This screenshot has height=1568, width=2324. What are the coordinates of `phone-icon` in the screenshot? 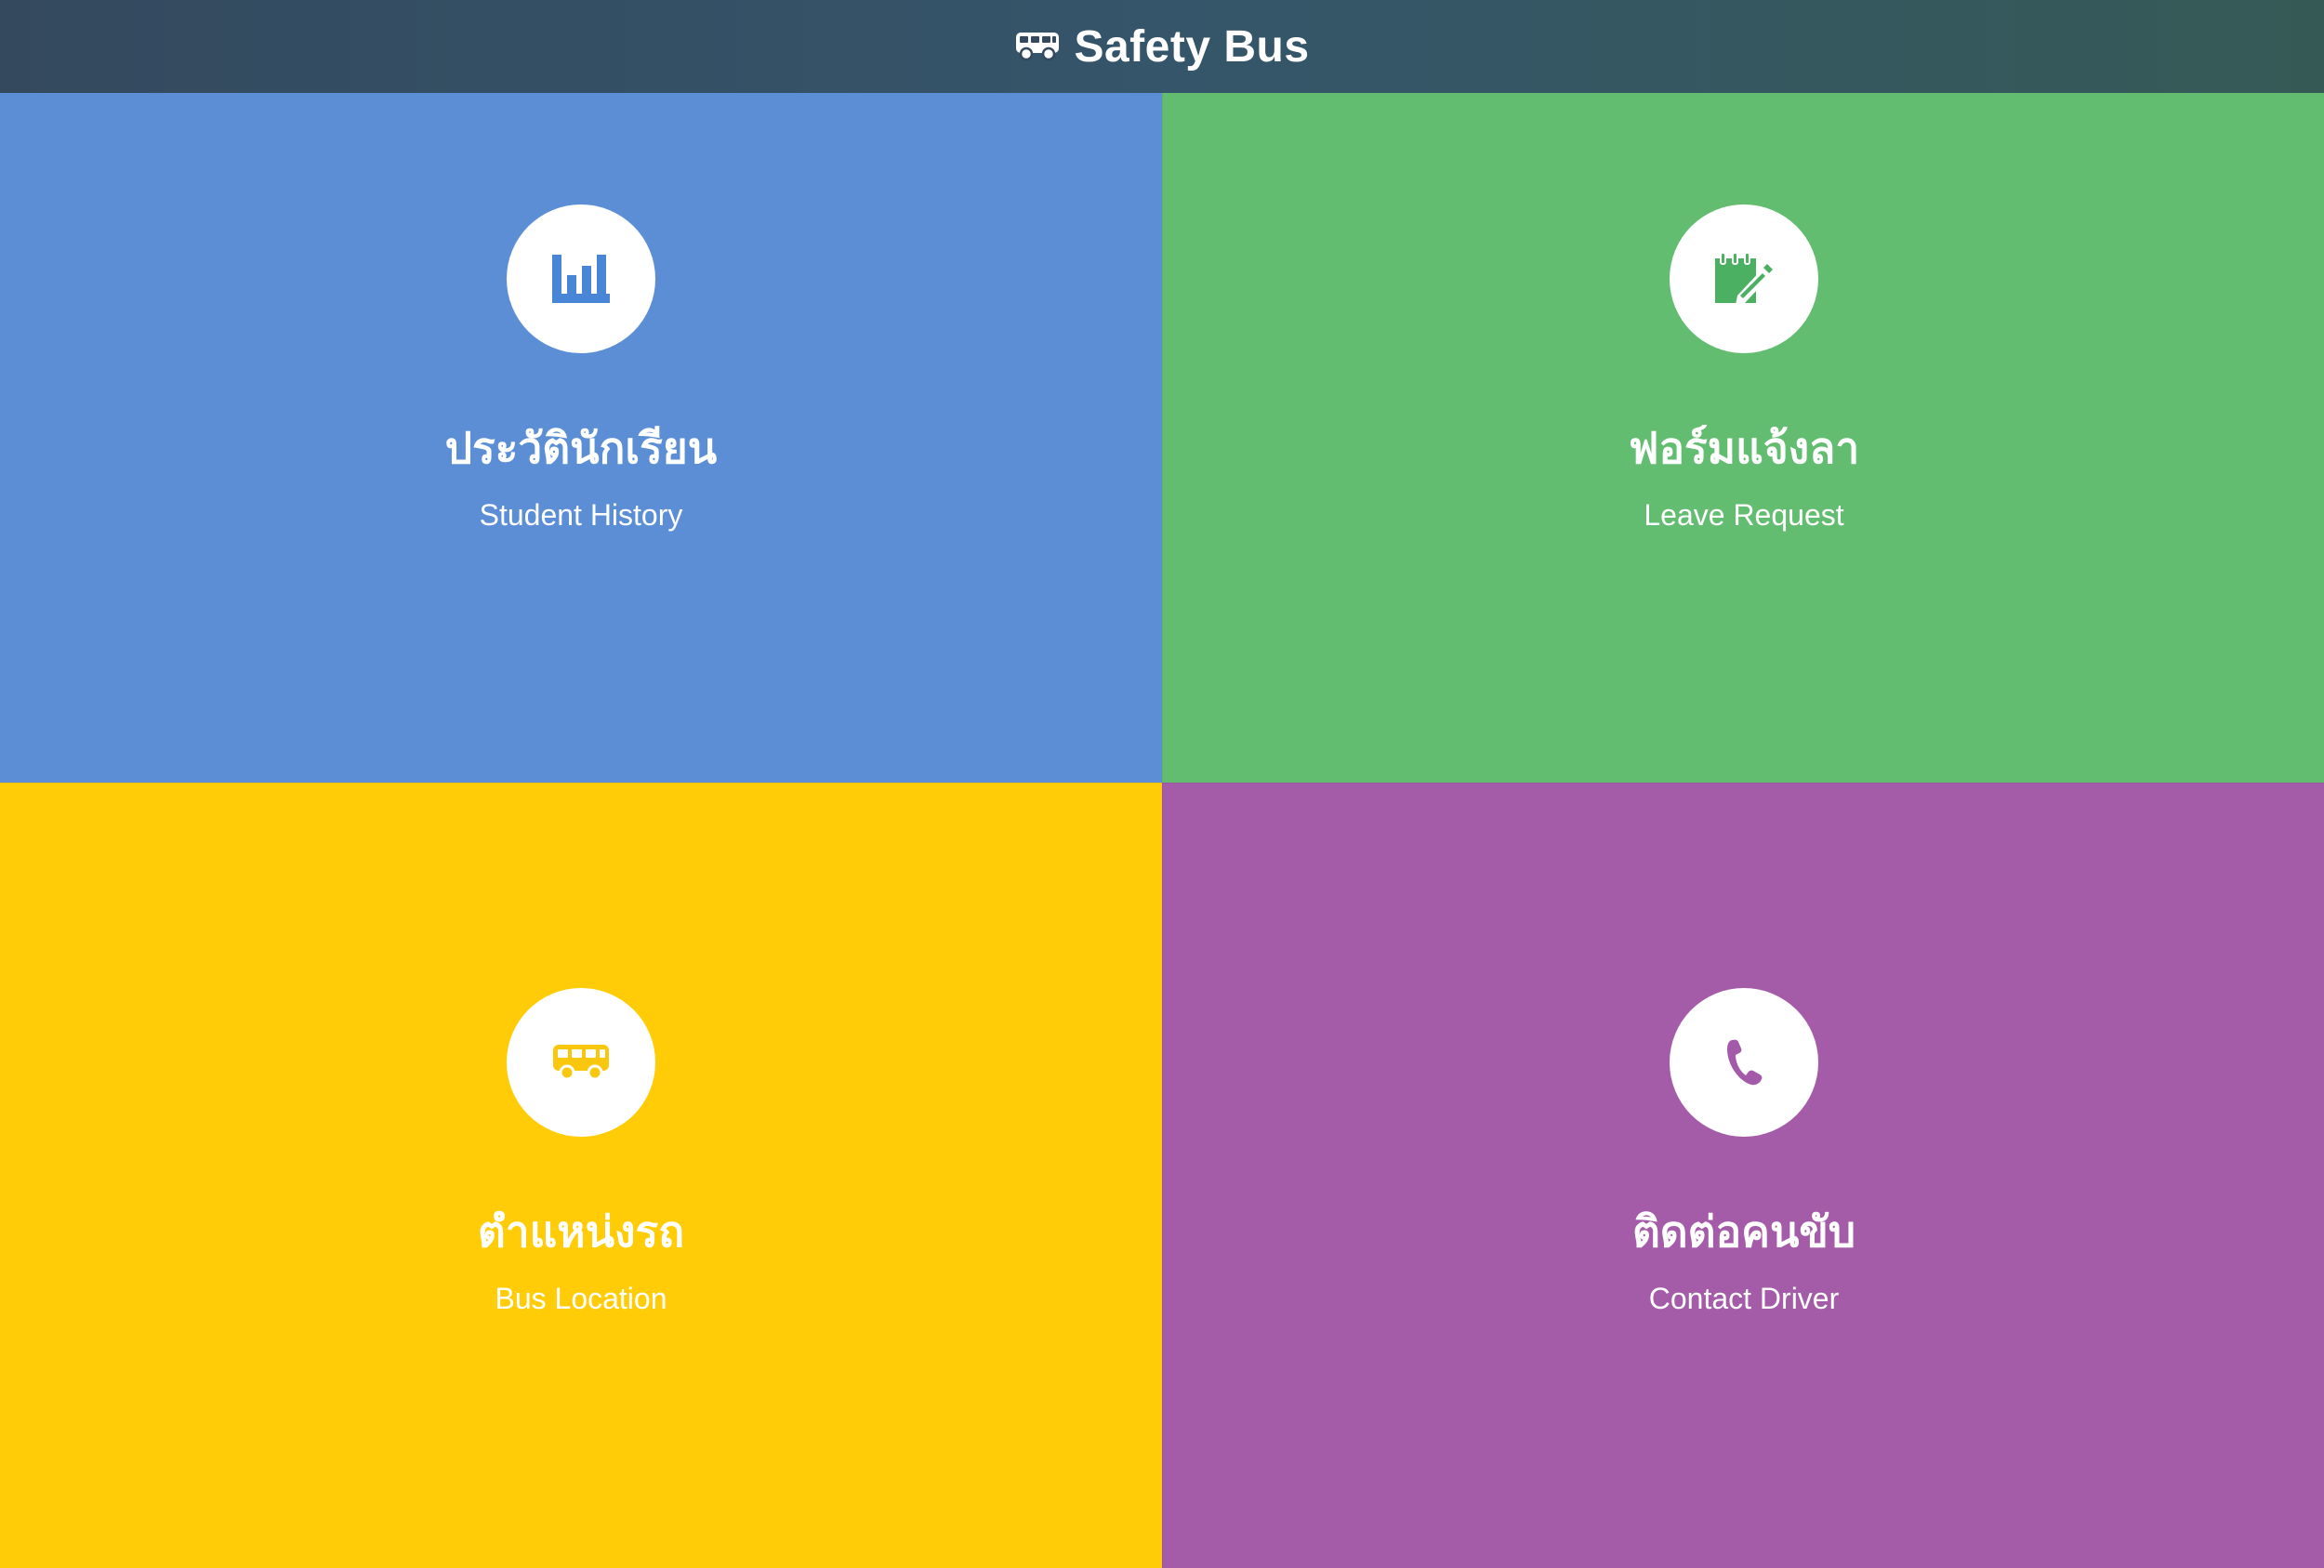 It's located at (1744, 1062).